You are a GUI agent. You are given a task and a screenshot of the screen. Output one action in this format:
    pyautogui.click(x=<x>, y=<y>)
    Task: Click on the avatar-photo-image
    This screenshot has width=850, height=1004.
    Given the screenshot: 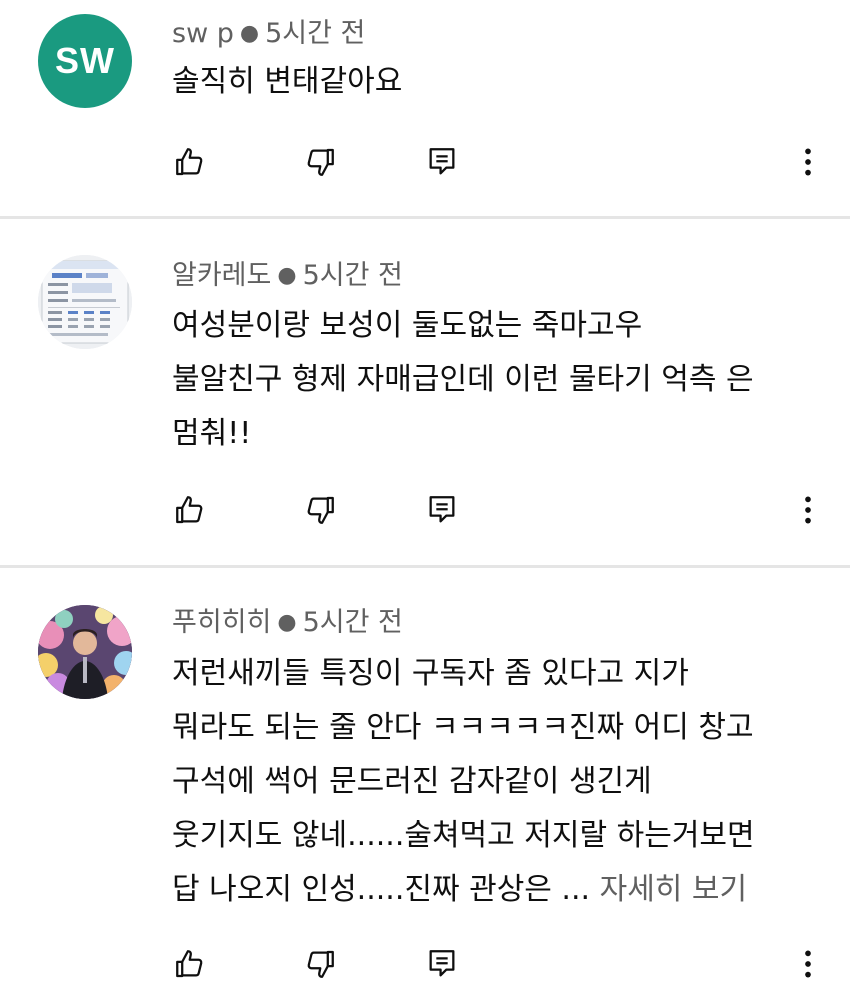 What is the action you would take?
    pyautogui.click(x=85, y=652)
    